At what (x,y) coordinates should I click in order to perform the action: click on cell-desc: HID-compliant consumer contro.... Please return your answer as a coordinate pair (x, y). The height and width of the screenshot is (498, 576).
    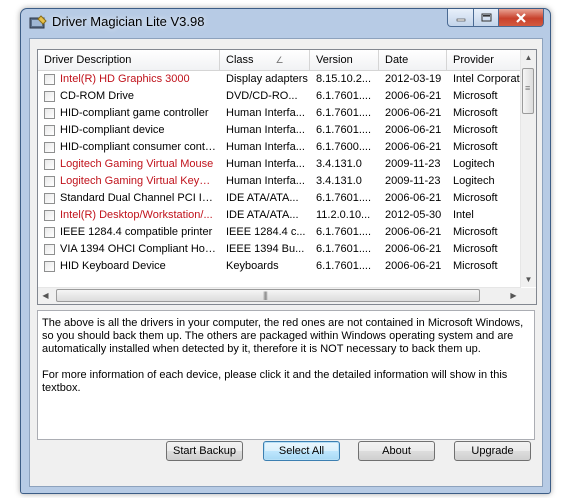
    Looking at the image, I should click on (138, 147).